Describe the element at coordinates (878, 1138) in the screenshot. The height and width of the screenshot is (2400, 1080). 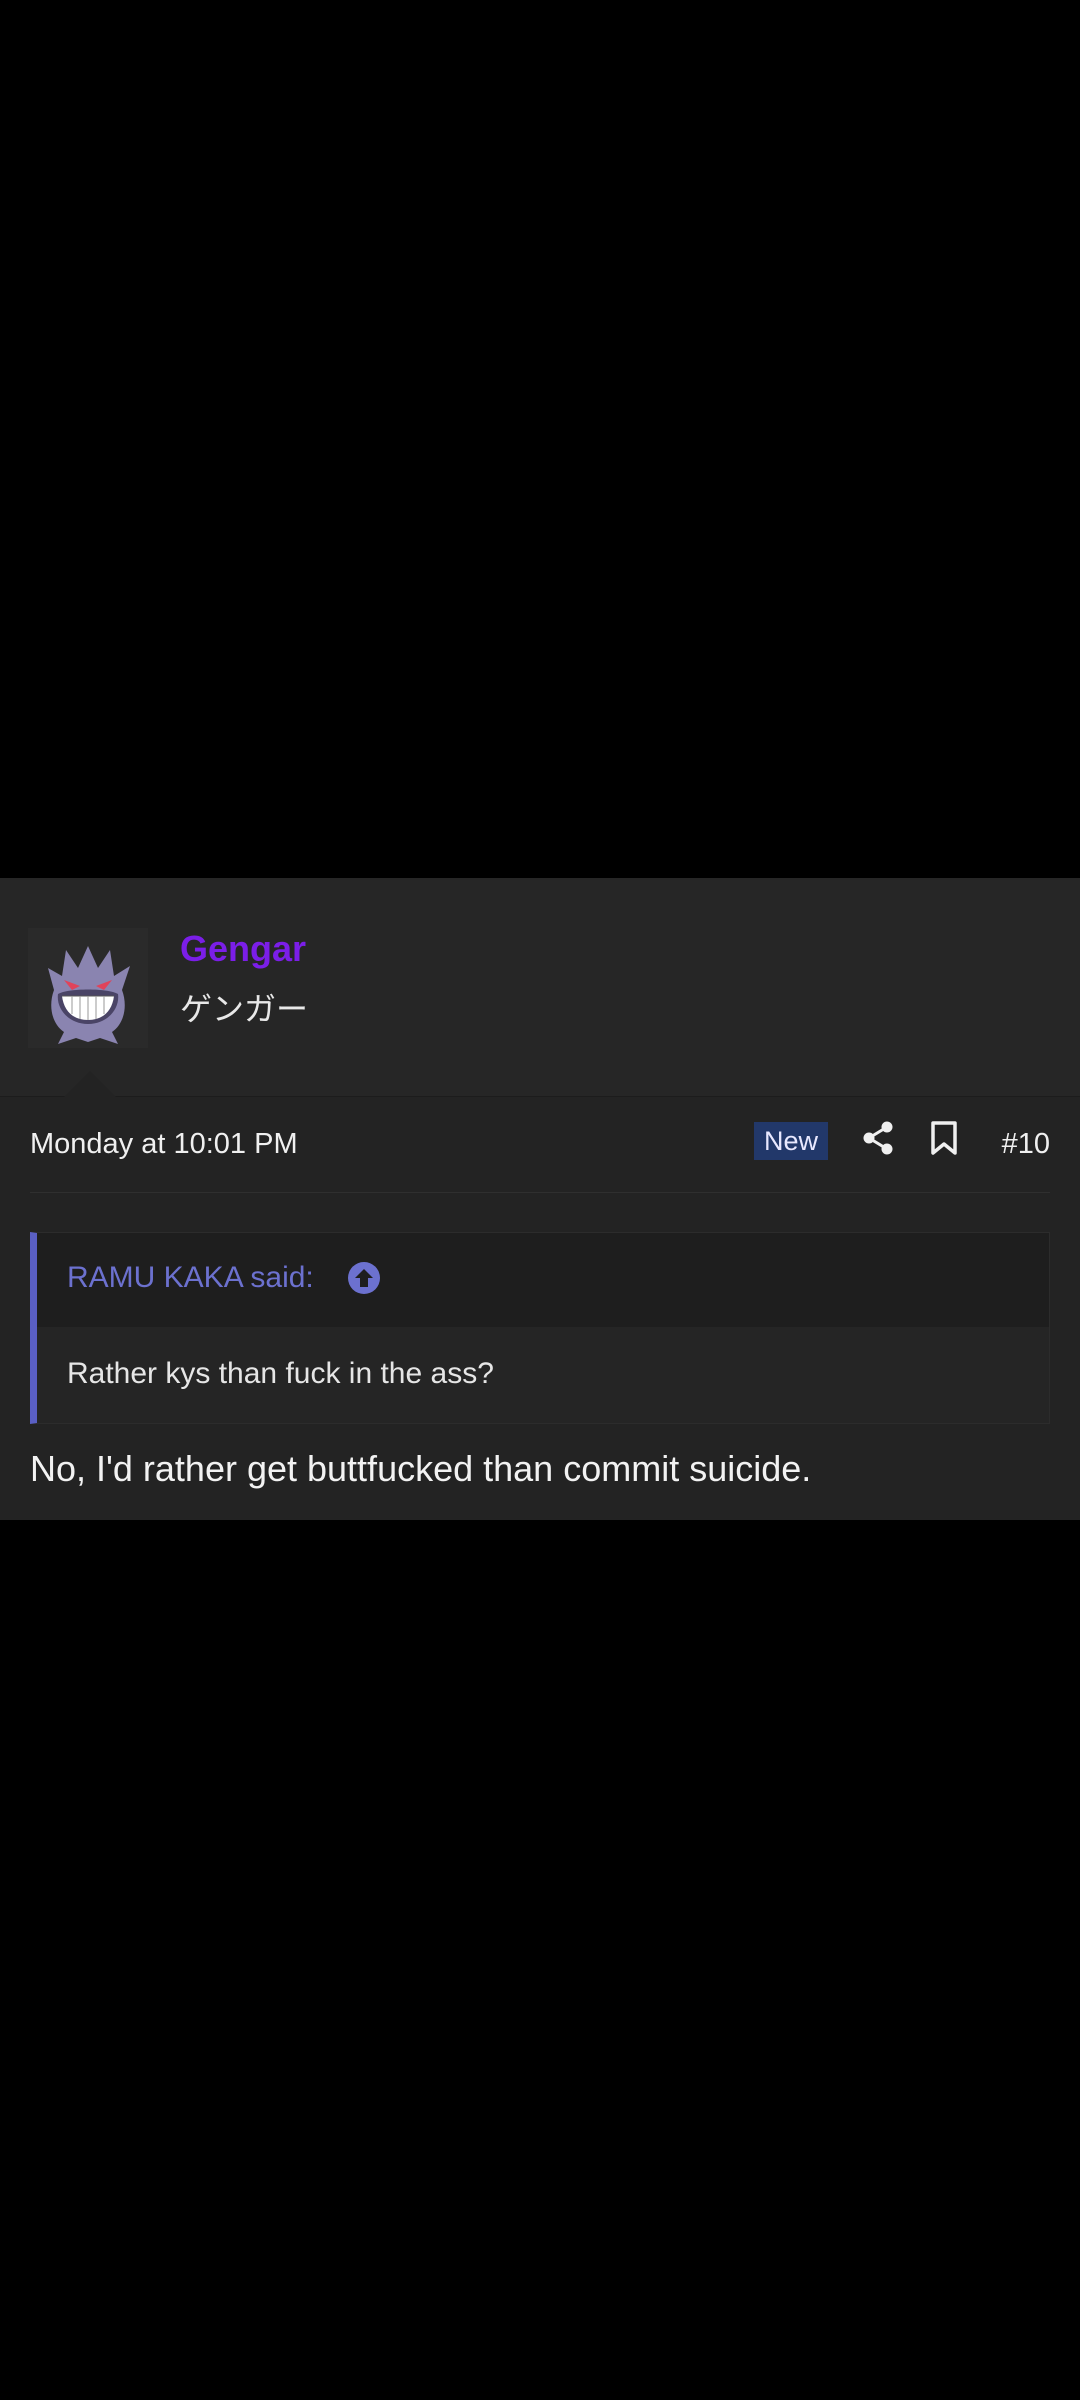
I see `share-icon` at that location.